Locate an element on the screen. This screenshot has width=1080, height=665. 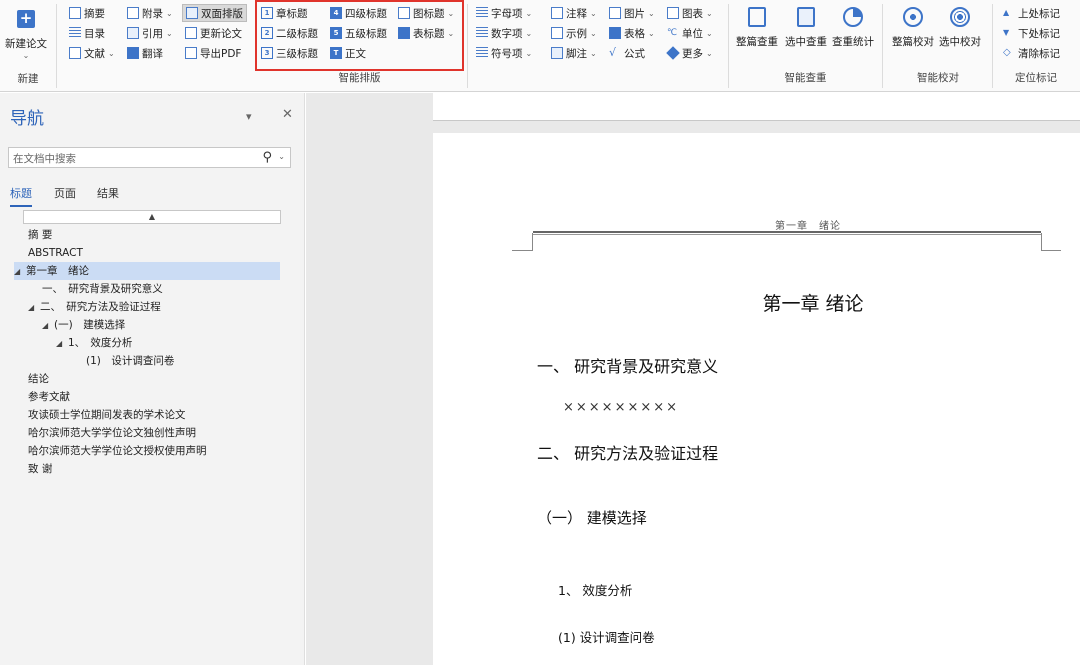
search-icon: ⚲ is located at coordinates (267, 157).